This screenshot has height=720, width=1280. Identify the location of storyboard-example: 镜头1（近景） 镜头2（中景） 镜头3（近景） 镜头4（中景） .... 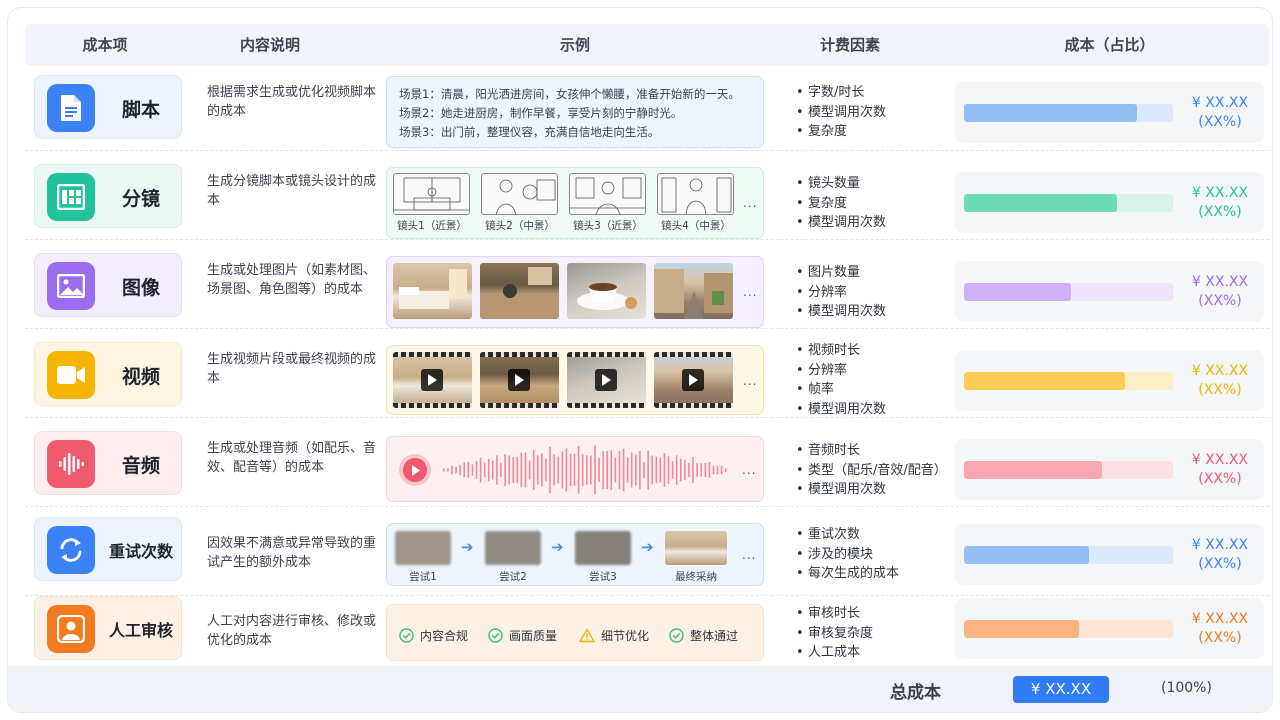
(575, 203).